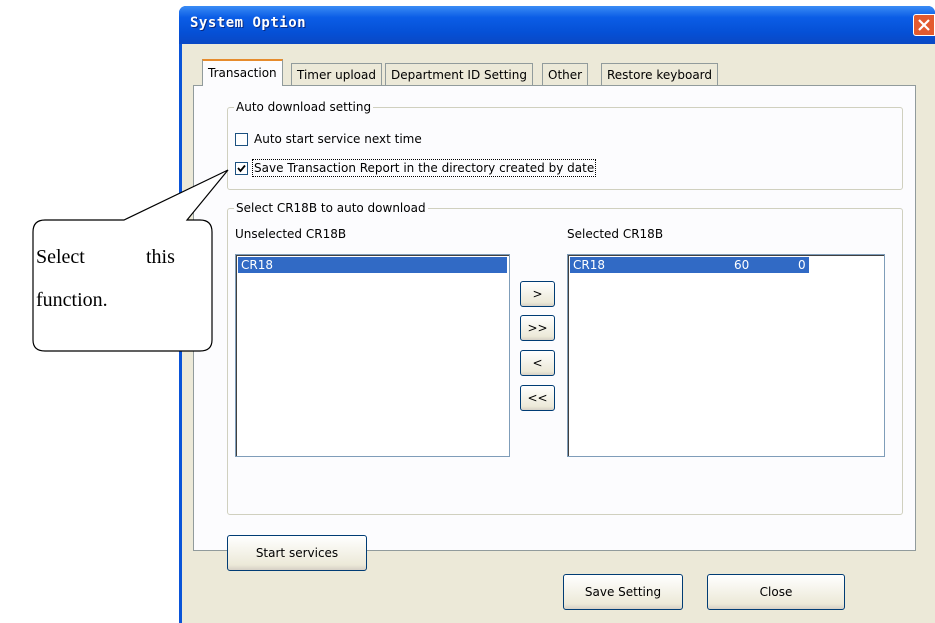 The image size is (935, 623). I want to click on callout-text-select: Select, so click(60, 257).